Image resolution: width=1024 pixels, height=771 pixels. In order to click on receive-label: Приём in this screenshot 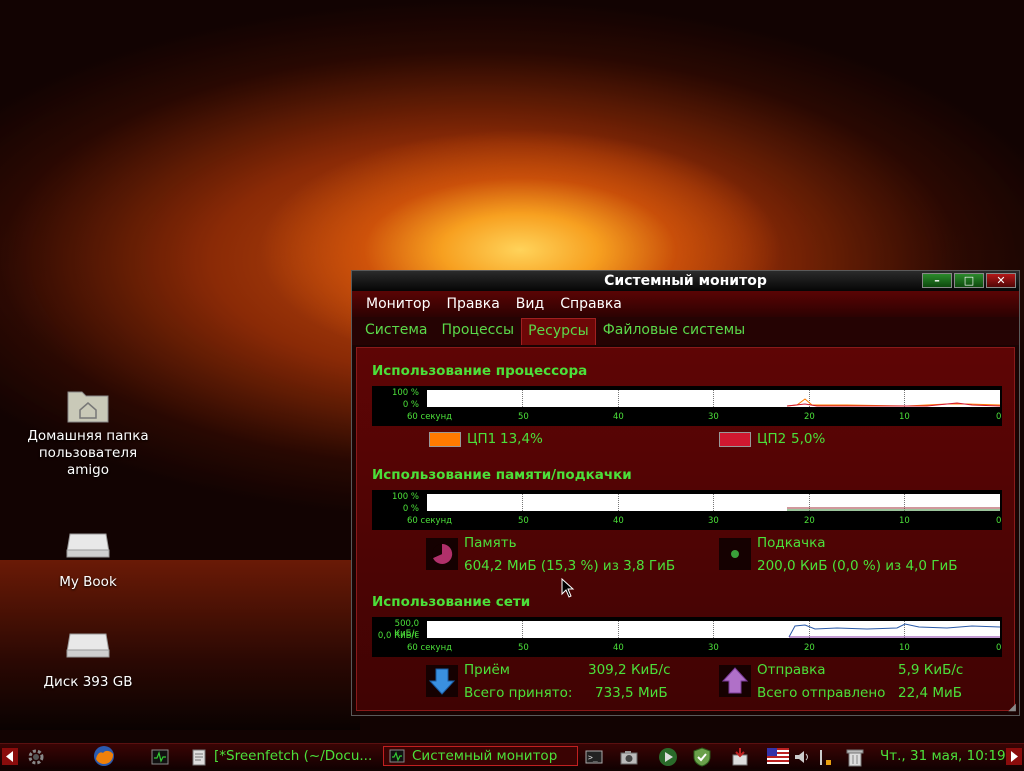, I will do `click(487, 670)`.